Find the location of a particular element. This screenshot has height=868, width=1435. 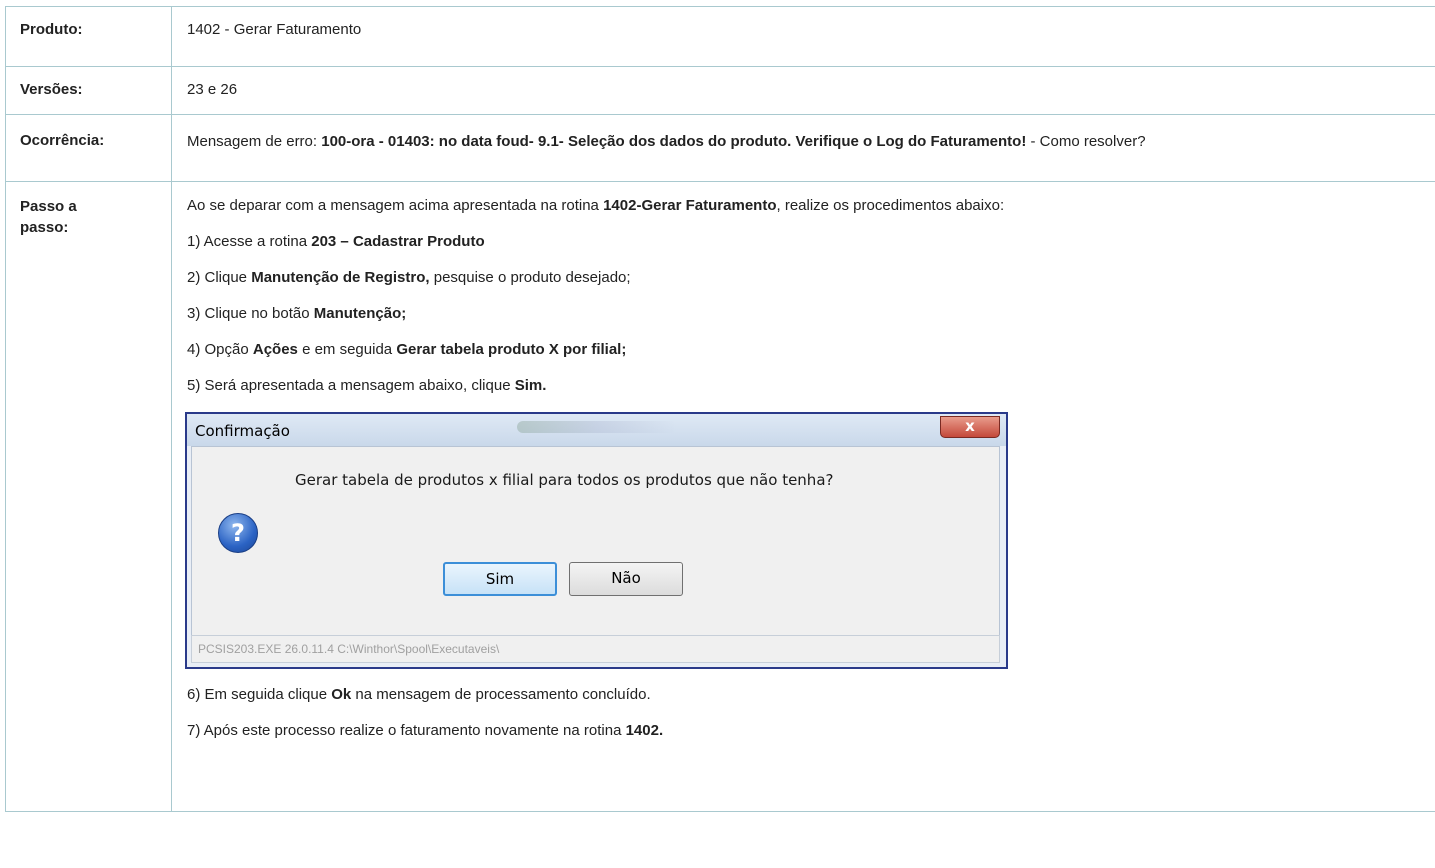

dialog-titlebar: Confirmação x is located at coordinates (596, 430).